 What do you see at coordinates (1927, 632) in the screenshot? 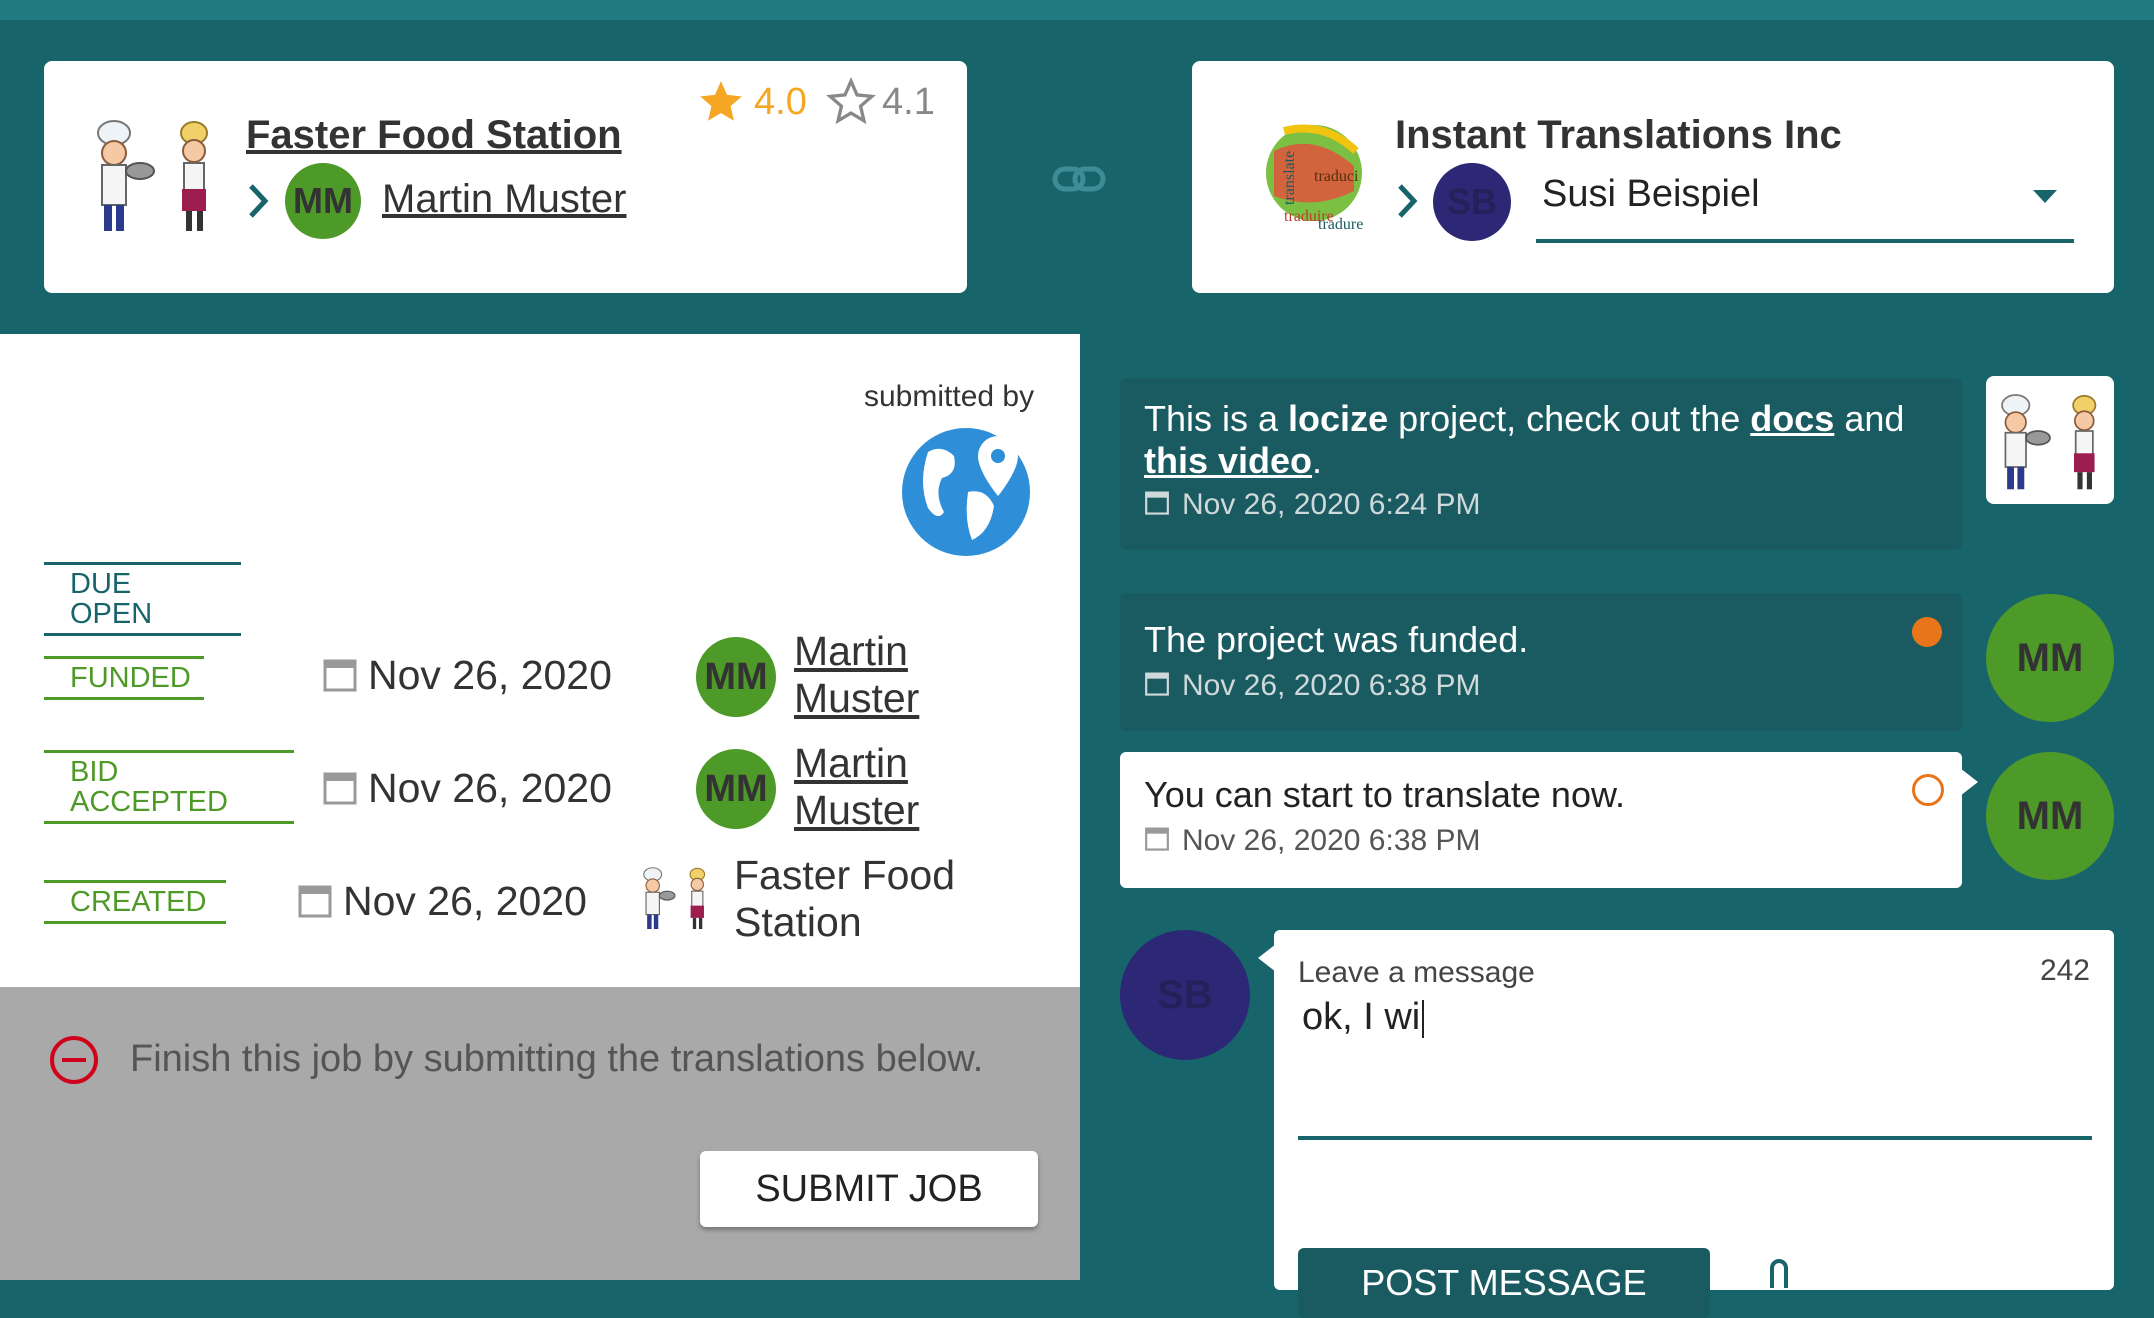
I see `unread-dot` at bounding box center [1927, 632].